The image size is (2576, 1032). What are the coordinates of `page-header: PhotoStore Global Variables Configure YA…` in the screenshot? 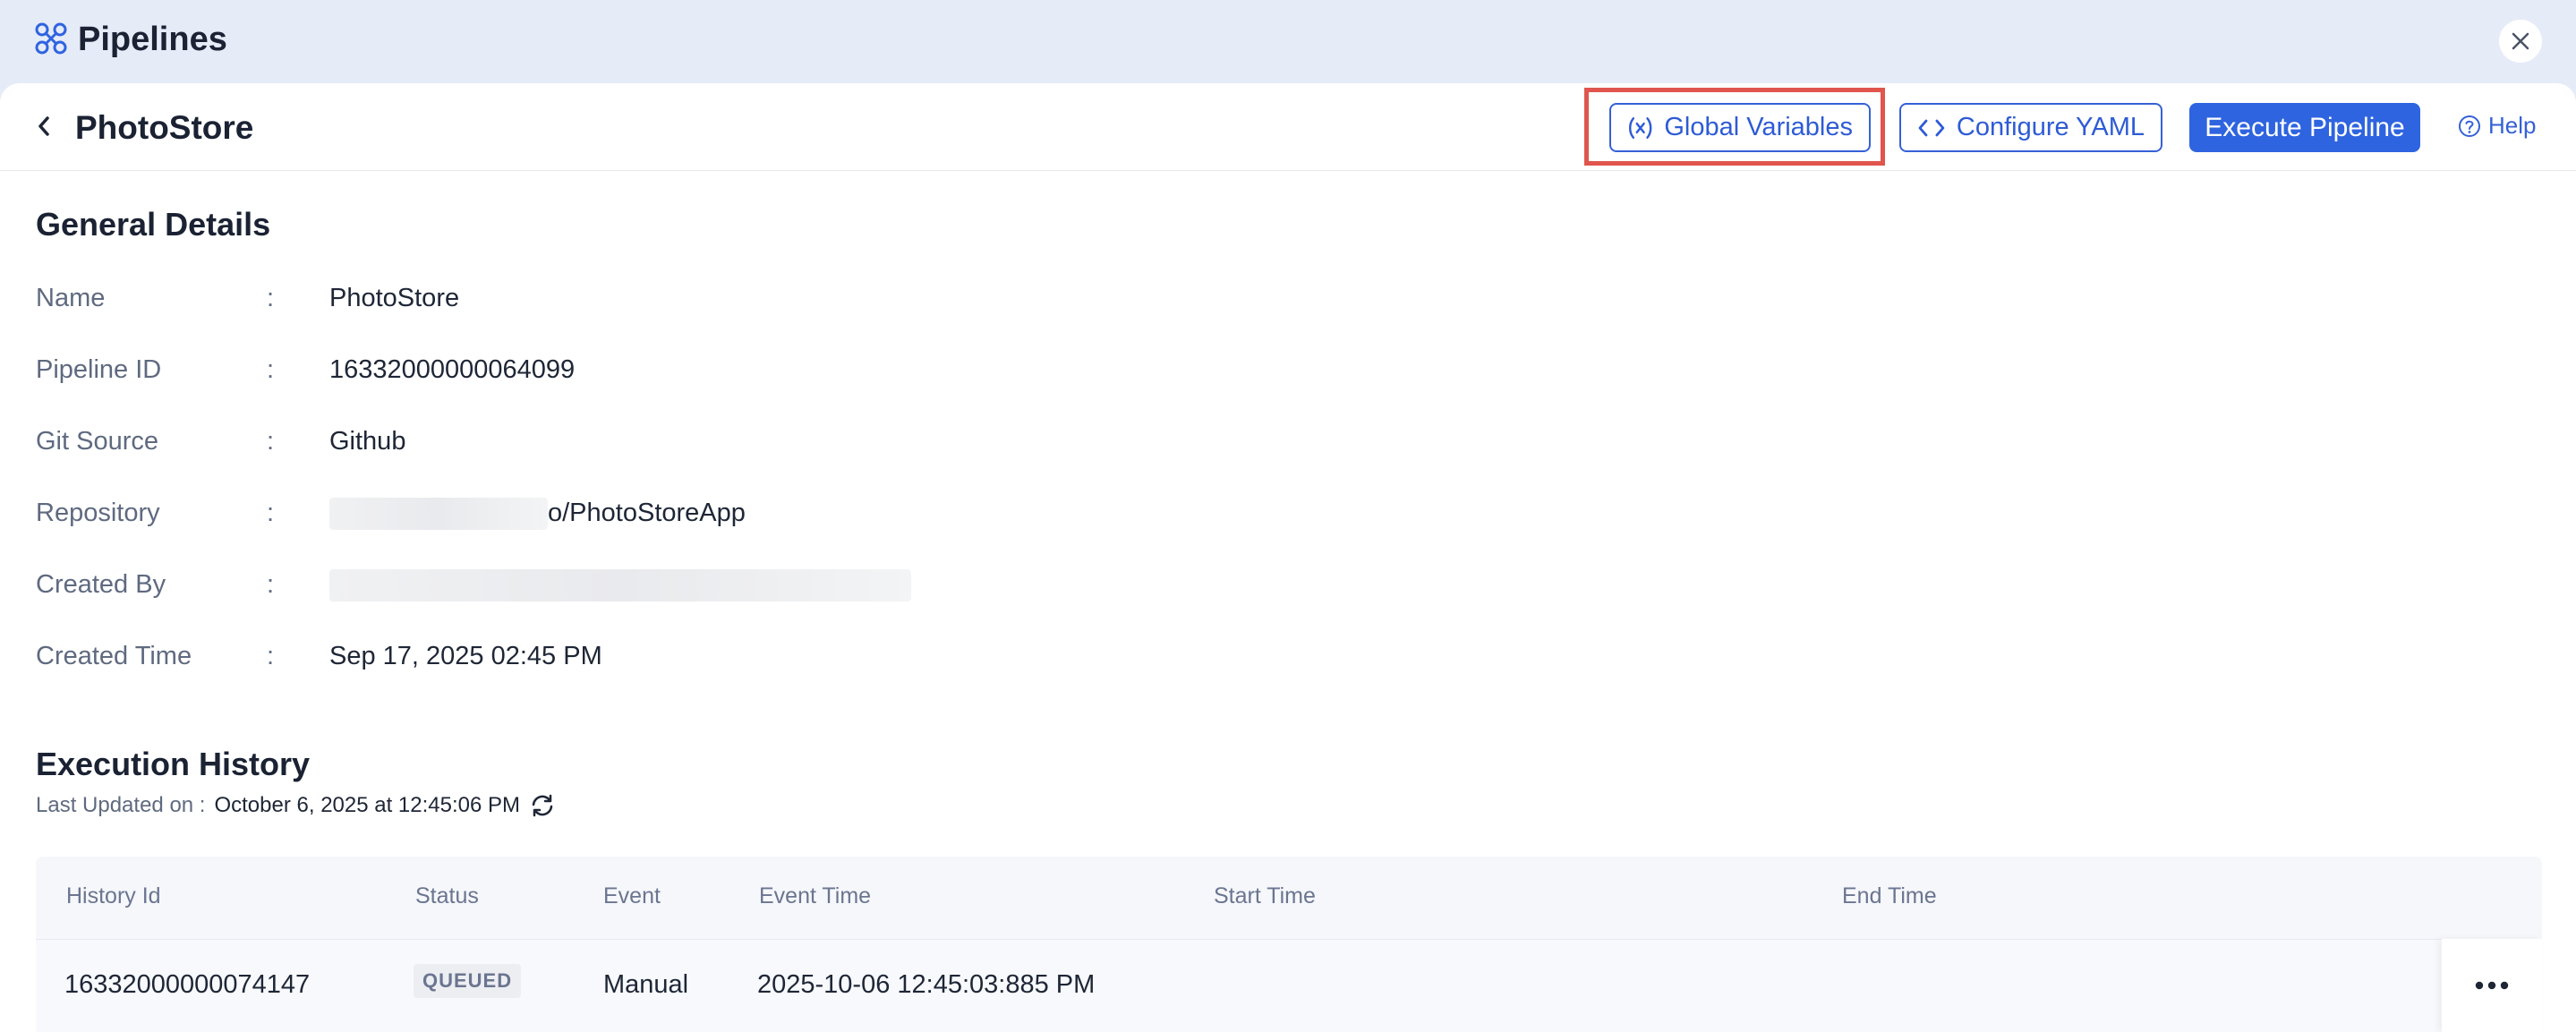 It's located at (1288, 127).